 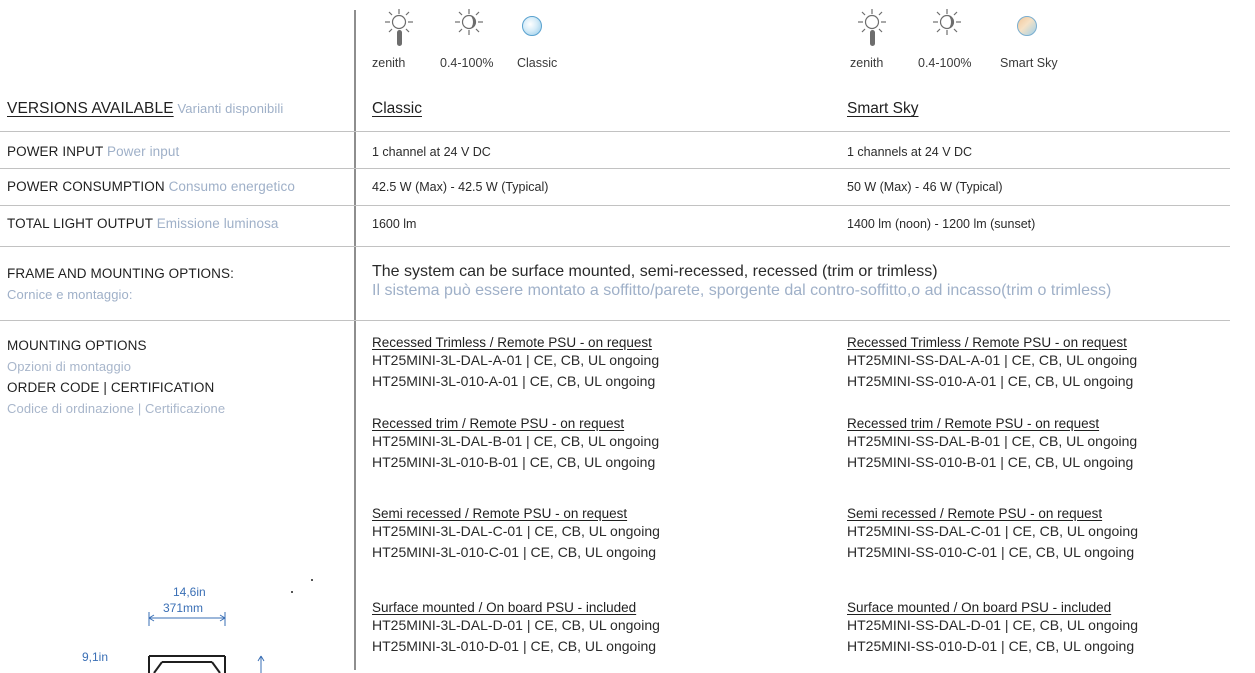 What do you see at coordinates (532, 26) in the screenshot?
I see `classic-color-dot-icon` at bounding box center [532, 26].